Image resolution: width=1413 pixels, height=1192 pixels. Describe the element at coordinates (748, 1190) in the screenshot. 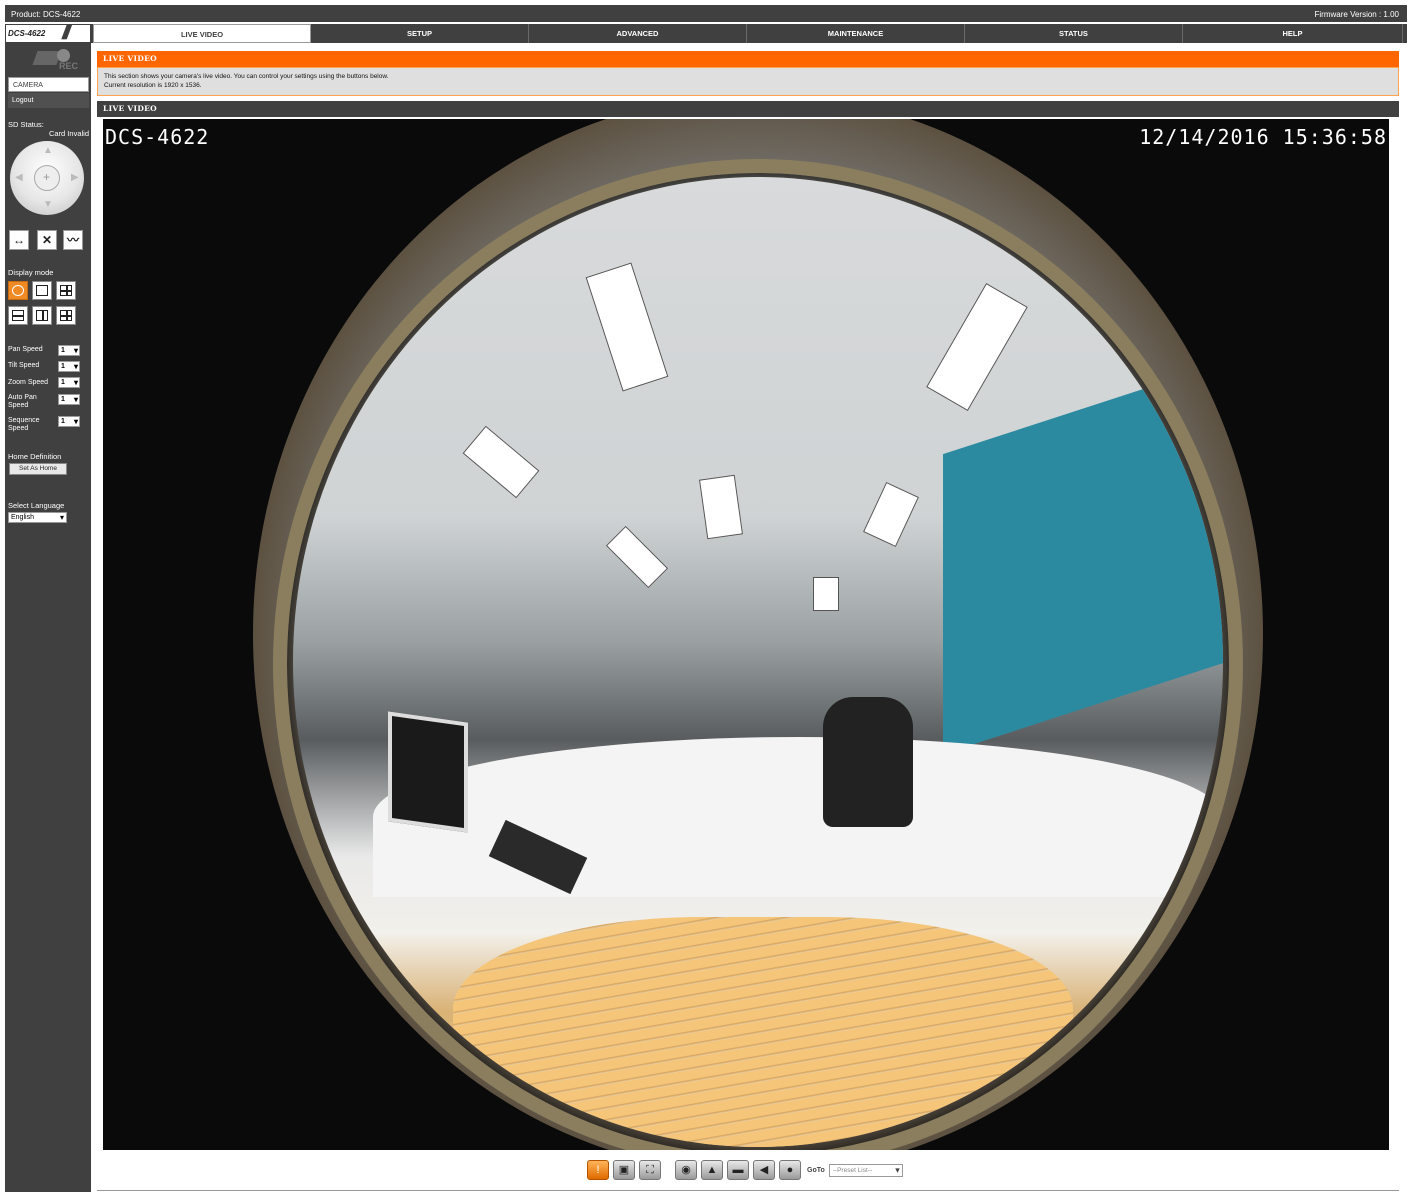

I see `bottom-divider` at that location.